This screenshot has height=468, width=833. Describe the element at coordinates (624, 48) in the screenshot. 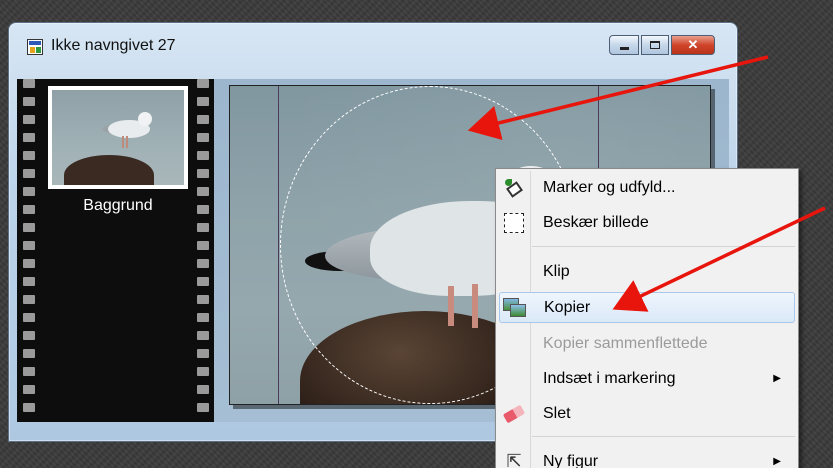

I see `minimize-icon` at that location.